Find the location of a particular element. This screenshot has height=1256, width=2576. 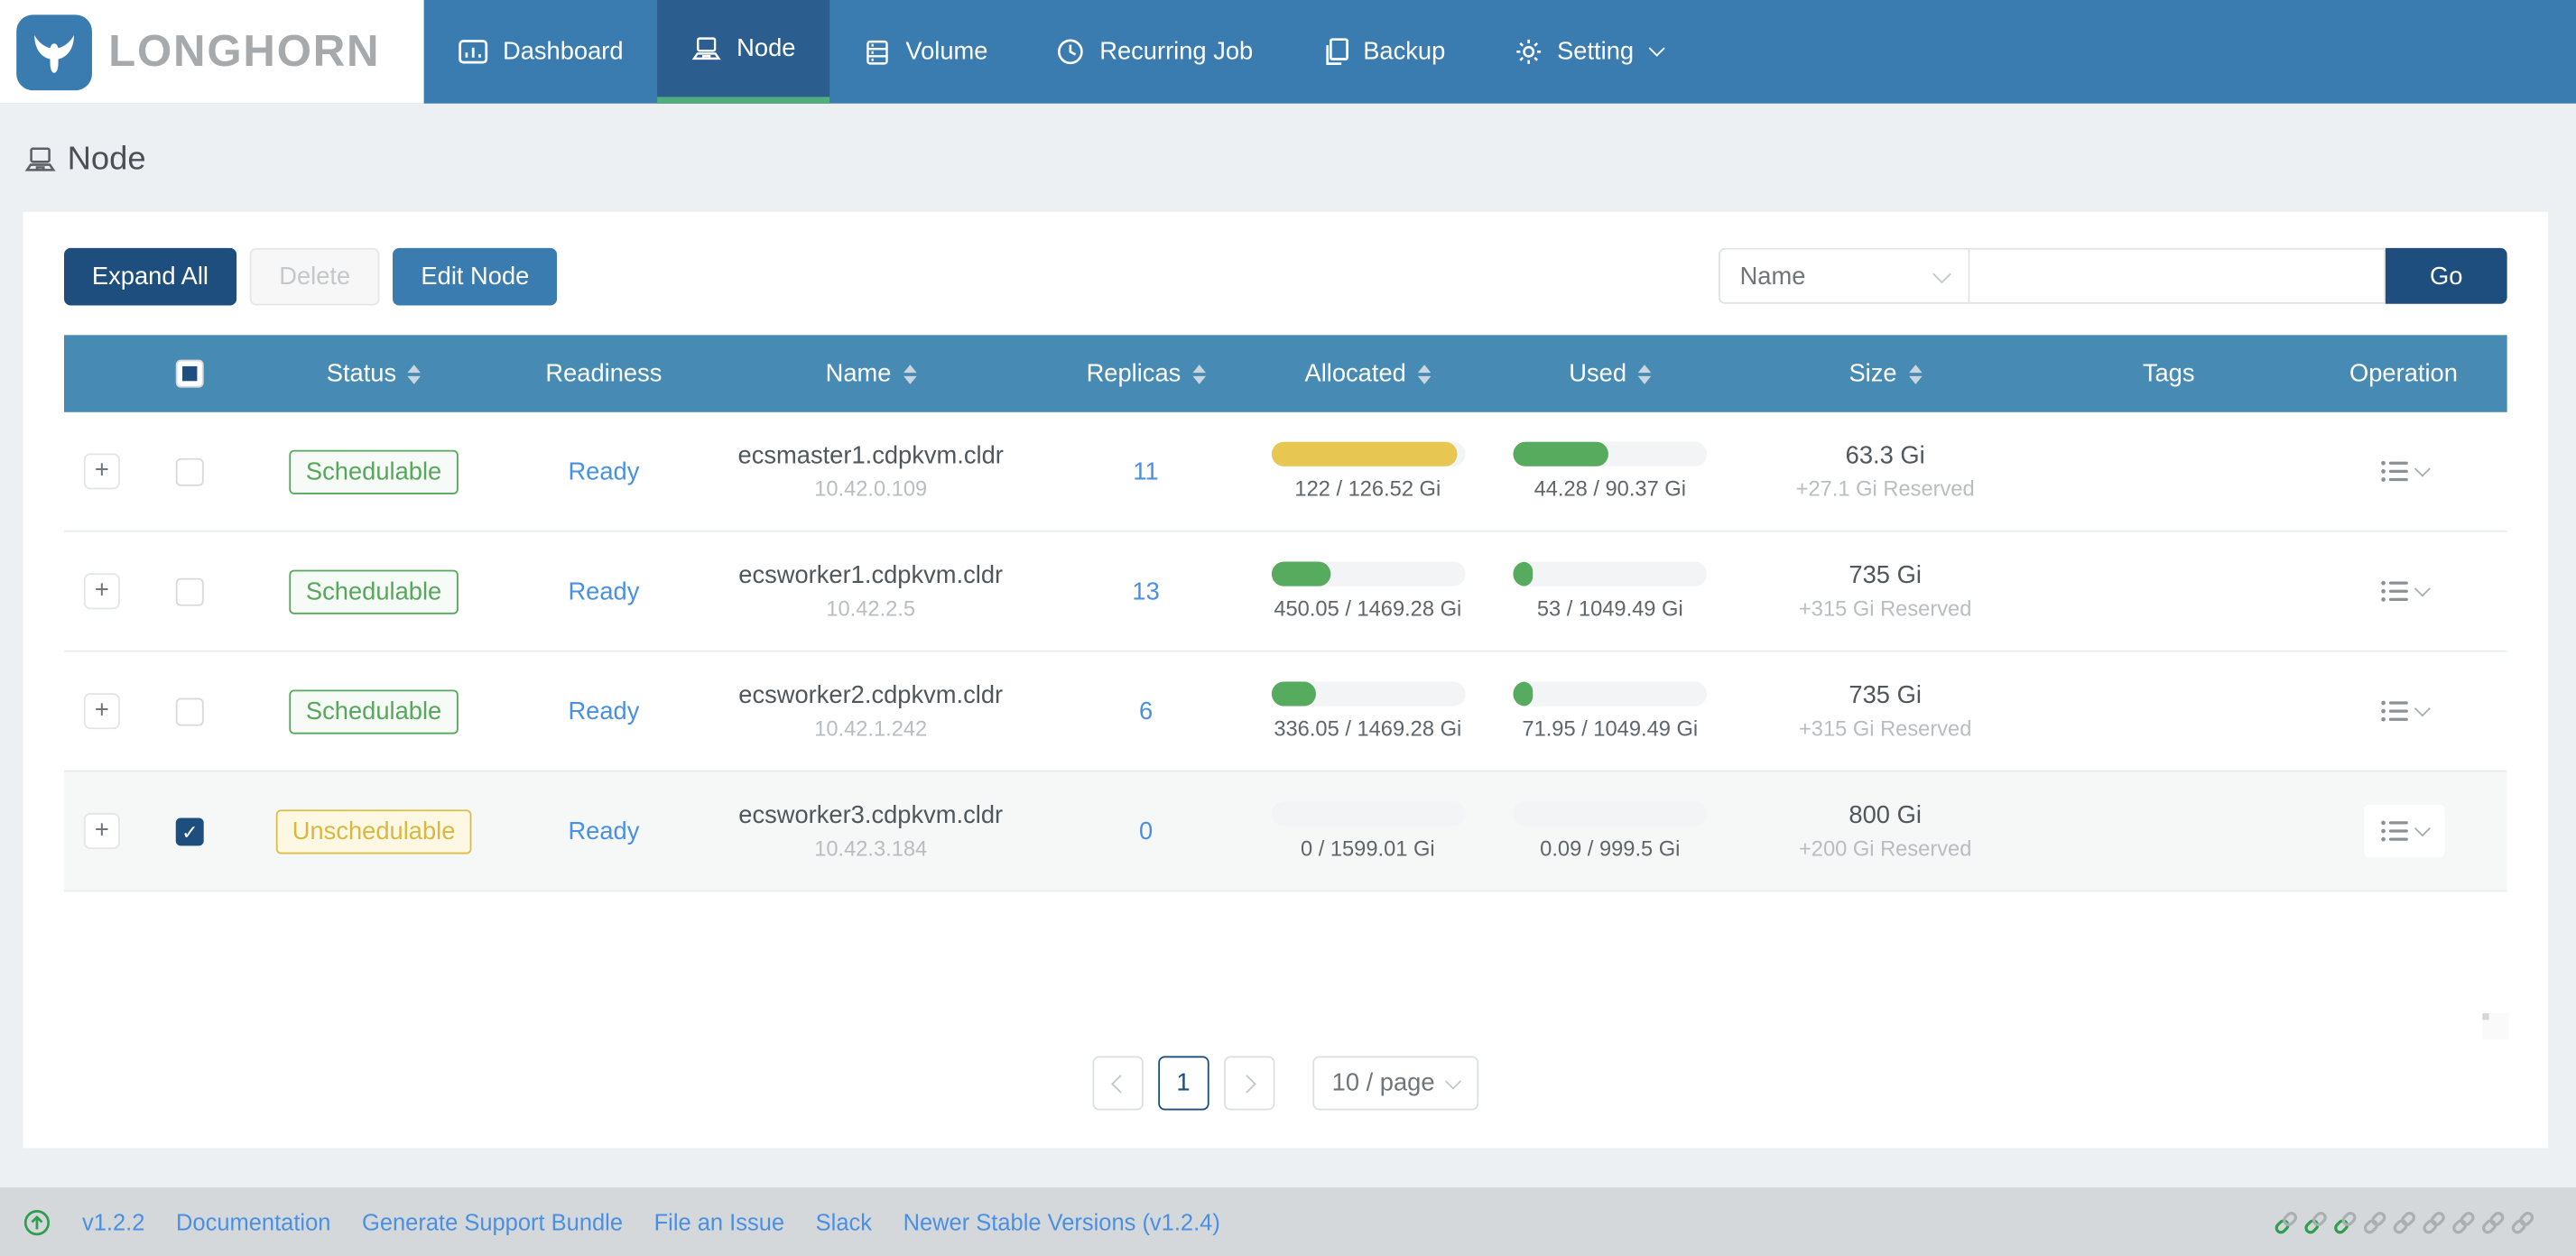

node-ip: 10.42.3.184 is located at coordinates (871, 848).